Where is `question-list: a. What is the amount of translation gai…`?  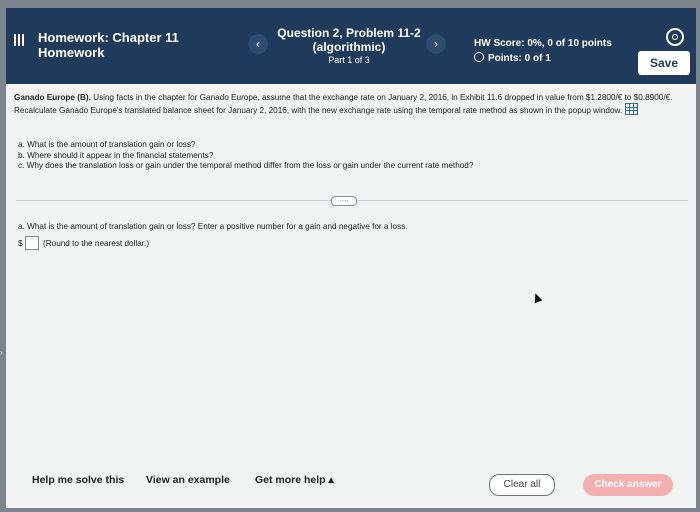
question-list: a. What is the amount of translation gai… is located at coordinates (245, 156).